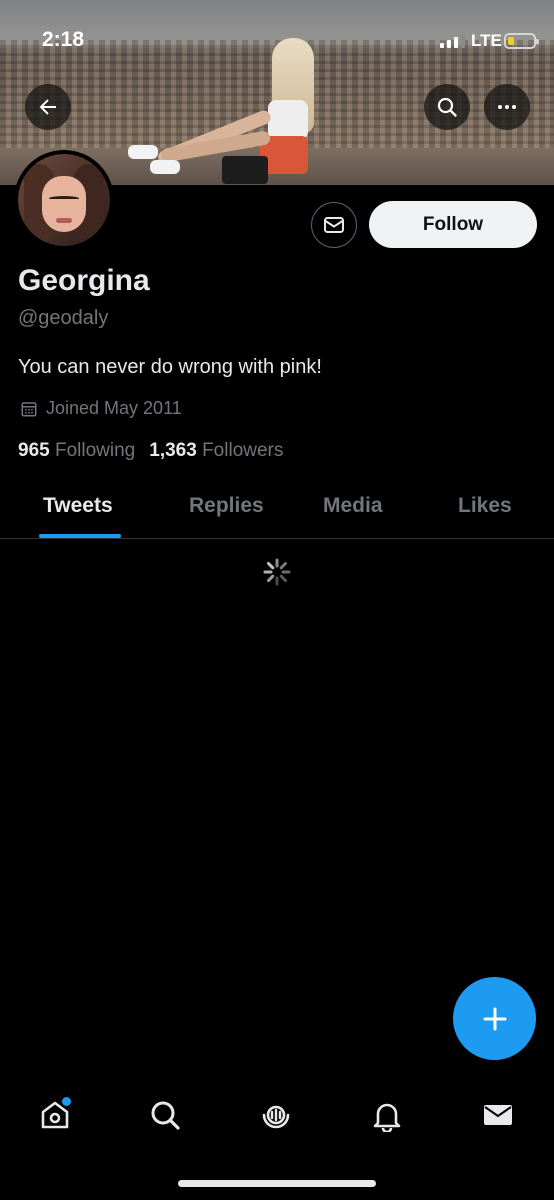  I want to click on nav-home, so click(55, 1115).